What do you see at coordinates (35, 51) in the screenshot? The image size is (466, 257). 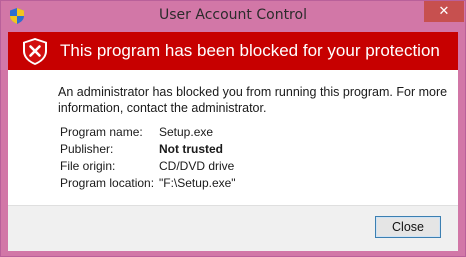 I see `shield-x-icon` at bounding box center [35, 51].